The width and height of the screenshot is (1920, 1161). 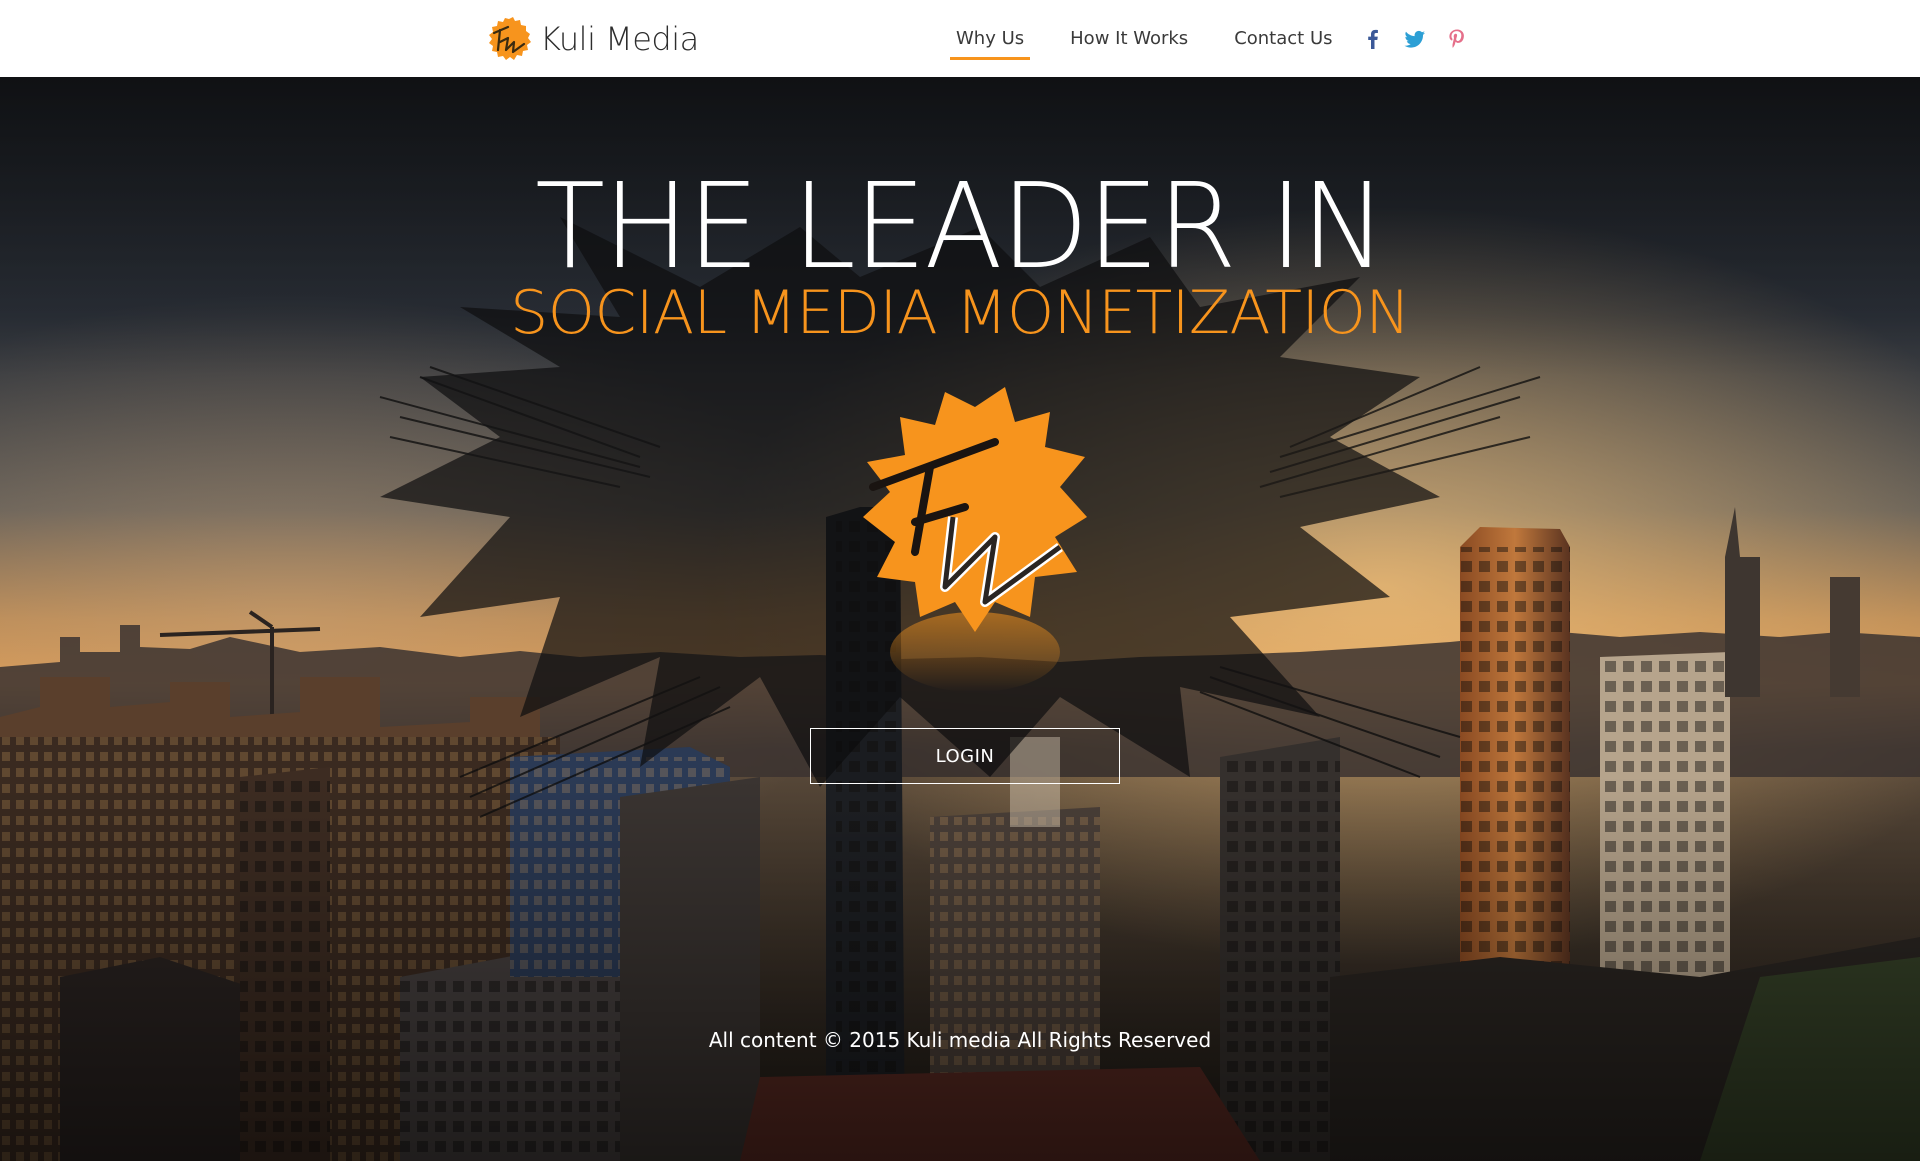 I want to click on main-nav: Why Us How It Works Contact Us, so click(x=1209, y=38).